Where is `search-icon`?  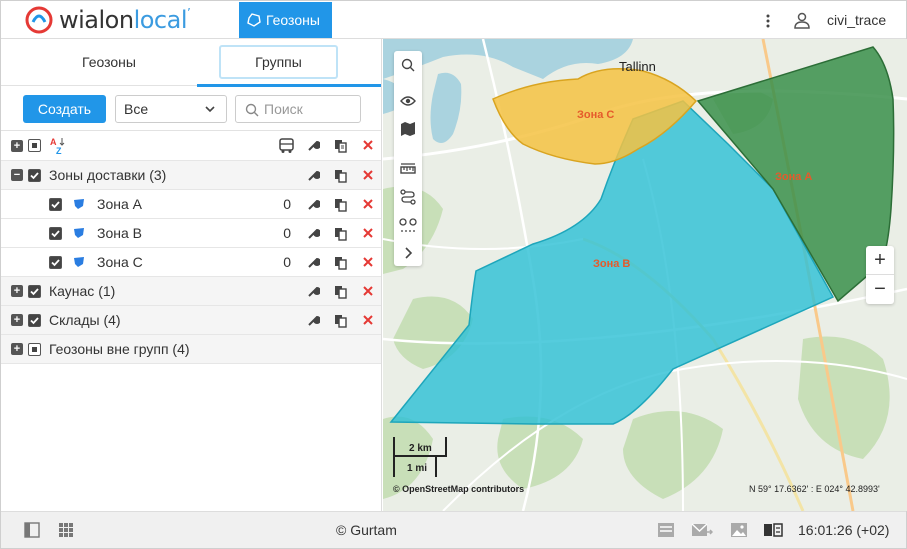 search-icon is located at coordinates (252, 110).